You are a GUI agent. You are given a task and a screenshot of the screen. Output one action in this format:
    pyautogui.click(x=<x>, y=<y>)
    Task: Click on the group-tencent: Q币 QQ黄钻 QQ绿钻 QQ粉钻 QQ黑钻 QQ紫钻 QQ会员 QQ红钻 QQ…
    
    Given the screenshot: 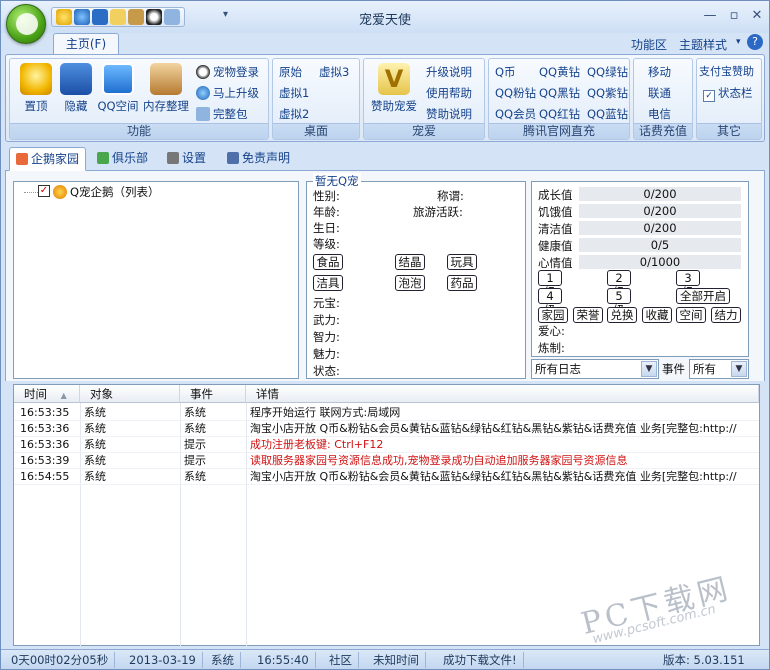 What is the action you would take?
    pyautogui.click(x=559, y=99)
    